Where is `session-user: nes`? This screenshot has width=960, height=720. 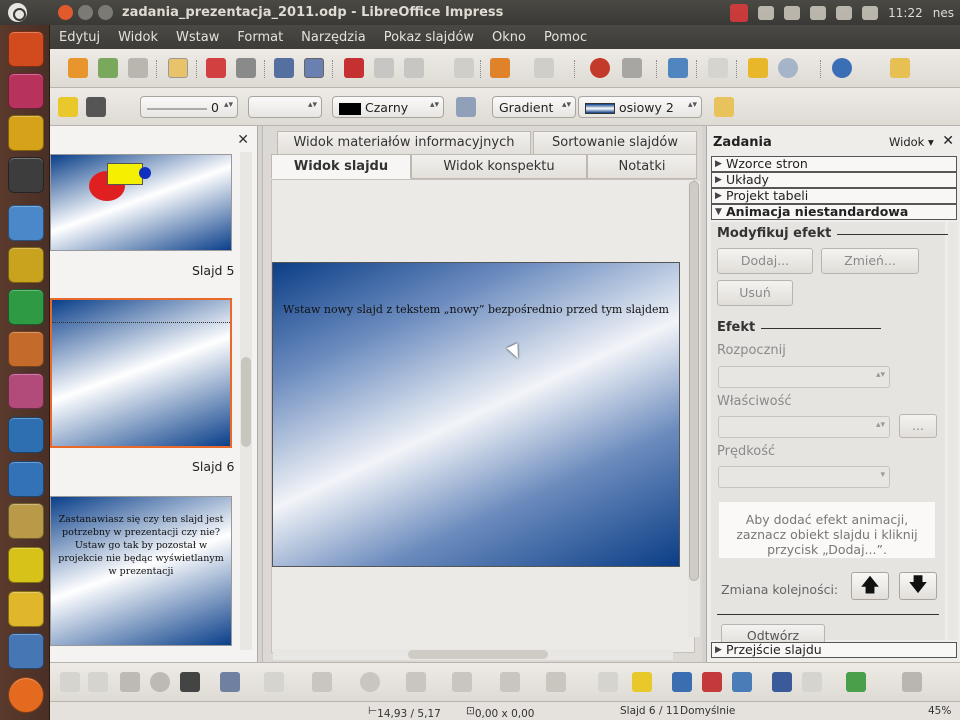 session-user: nes is located at coordinates (943, 13).